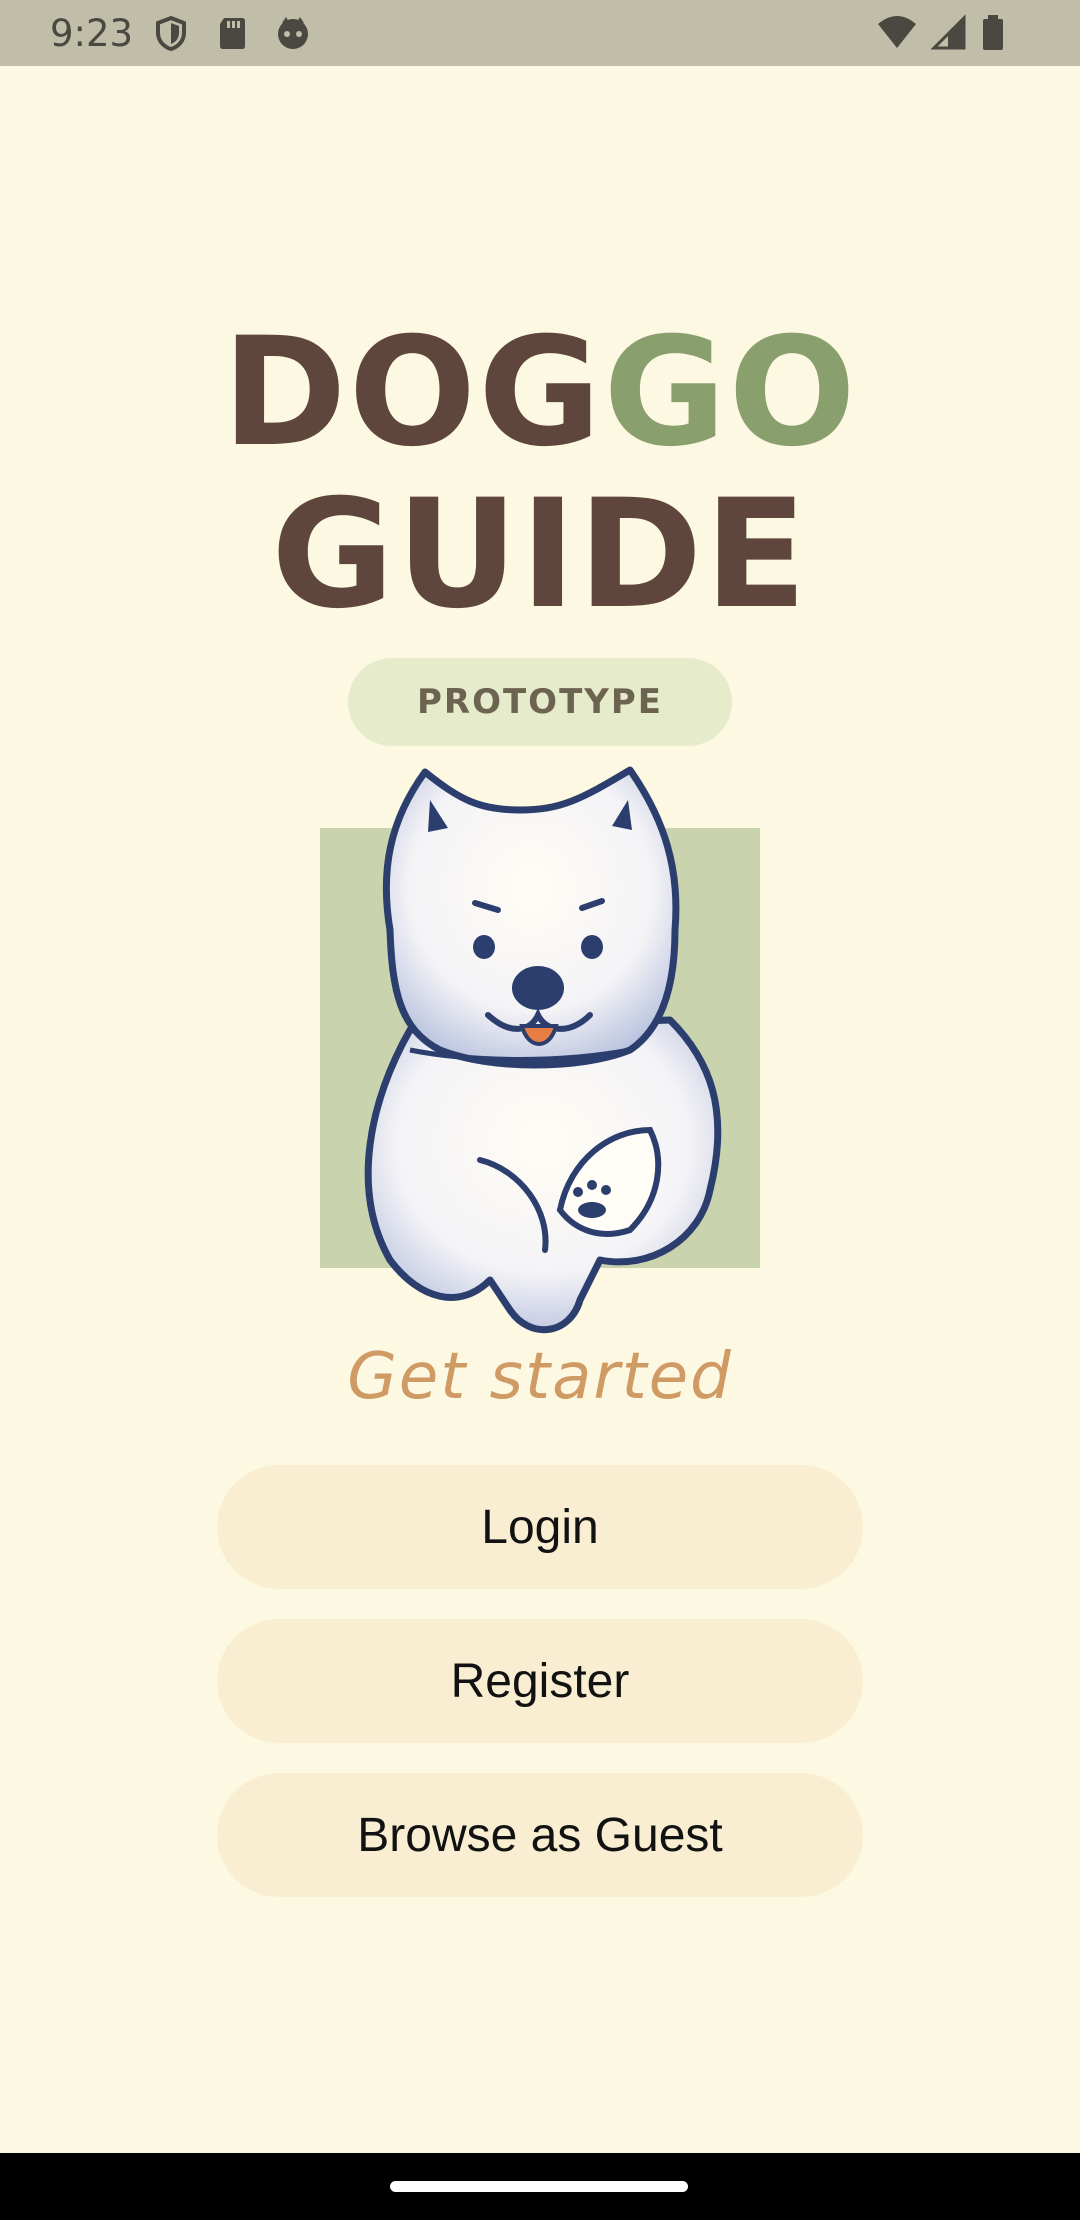 The image size is (1080, 2220). What do you see at coordinates (232, 33) in the screenshot?
I see `sd-card-icon` at bounding box center [232, 33].